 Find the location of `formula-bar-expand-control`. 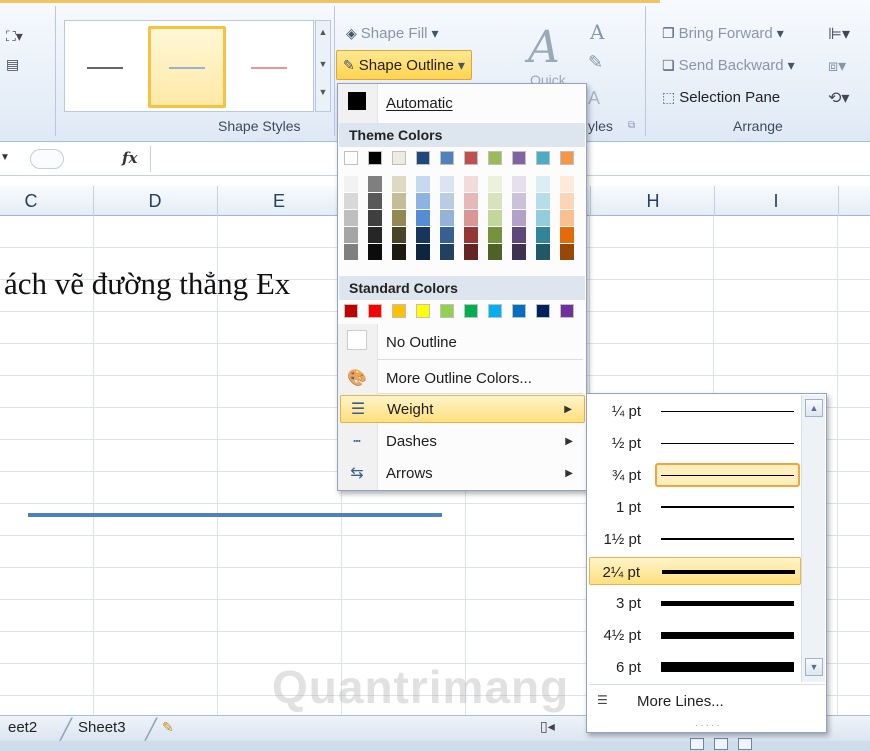

formula-bar-expand-control is located at coordinates (47, 159).